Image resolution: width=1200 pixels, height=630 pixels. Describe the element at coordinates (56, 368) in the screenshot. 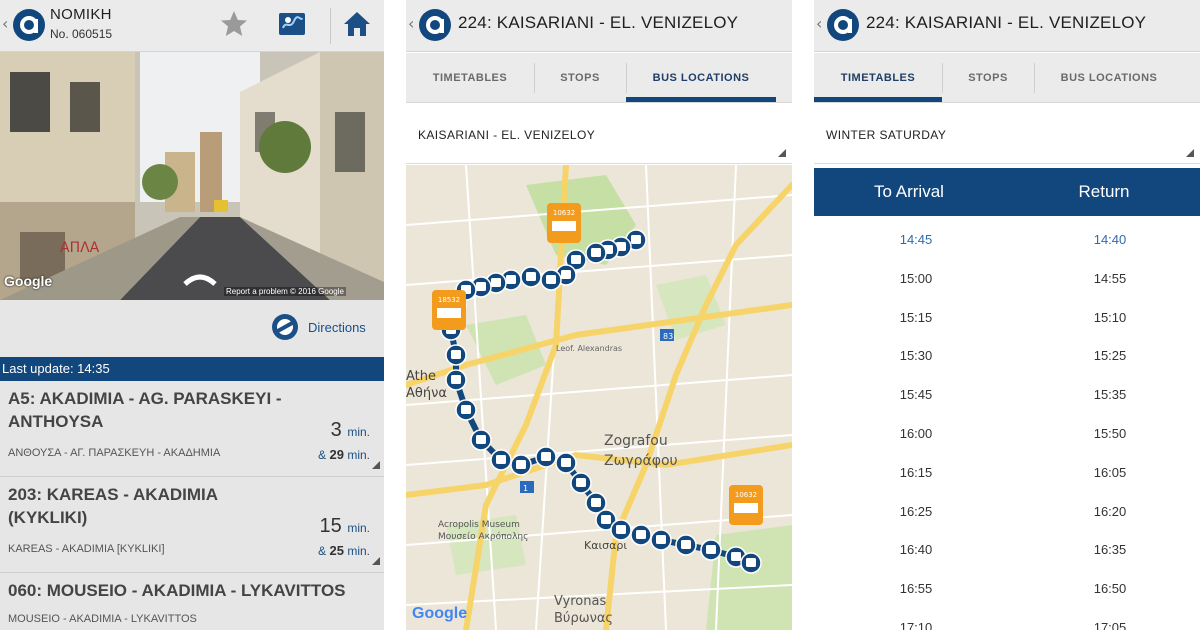

I see `last-update-text: Last update: 14:35` at that location.